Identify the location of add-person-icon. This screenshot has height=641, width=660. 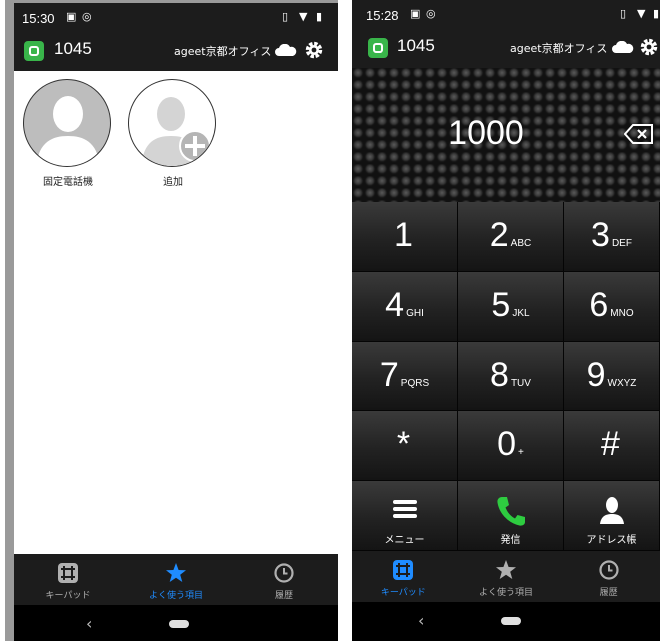
(176, 131).